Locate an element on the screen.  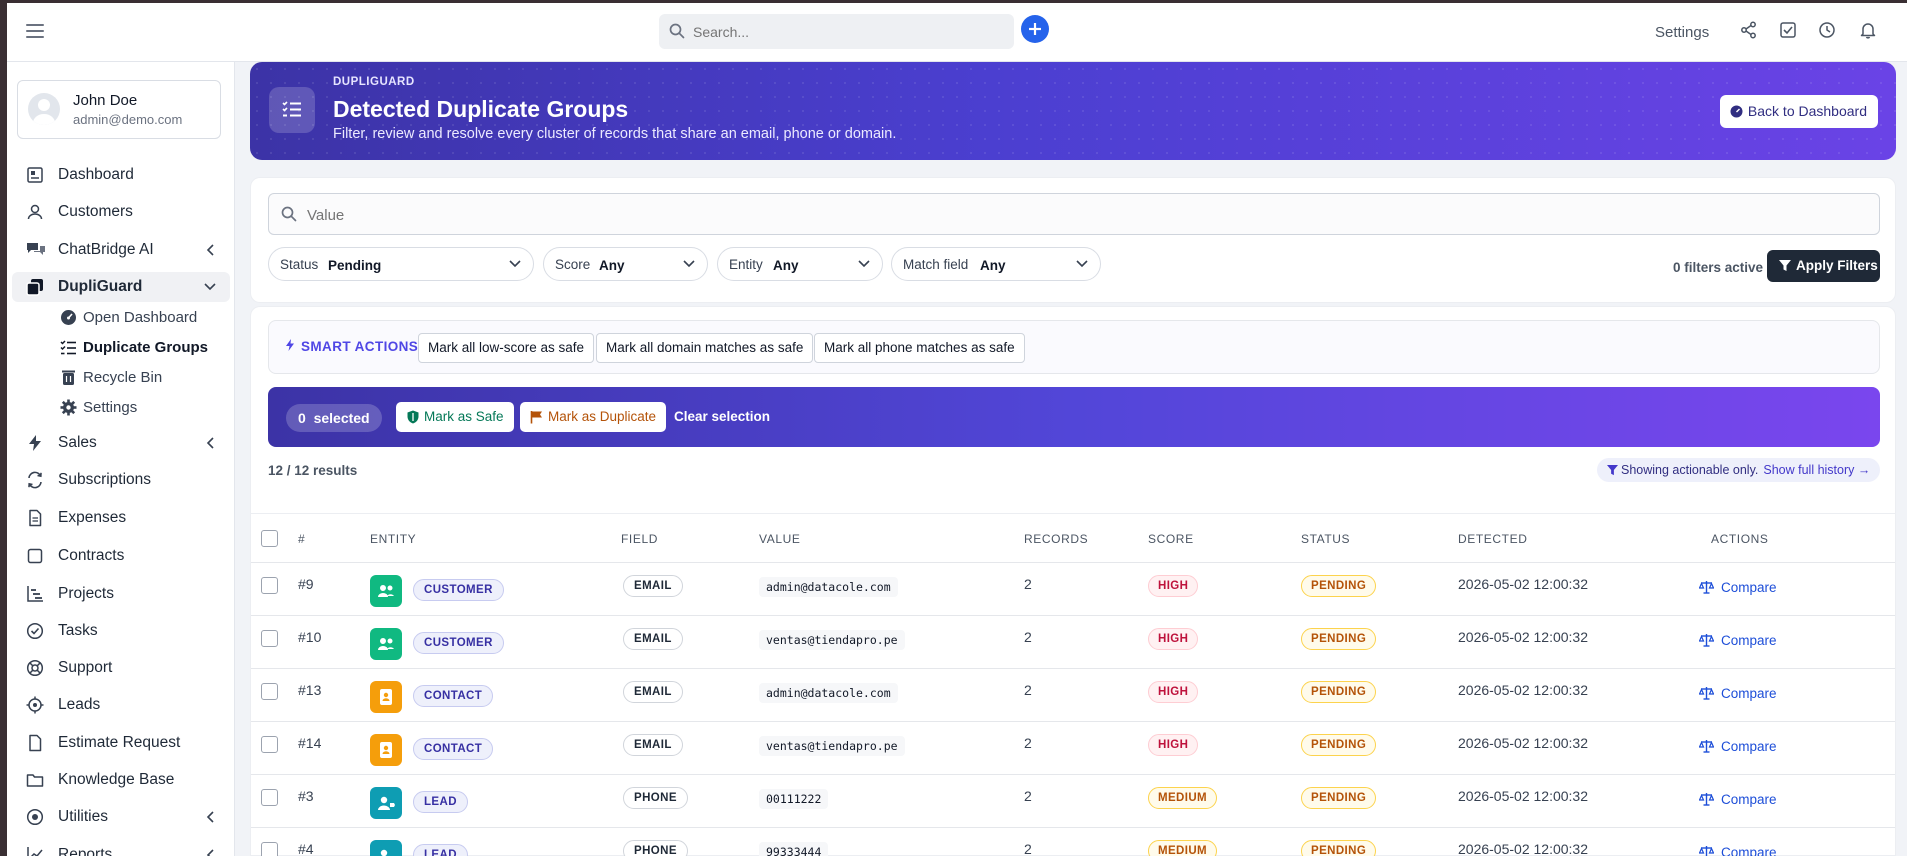
field-badge: PHONE is located at coordinates (655, 798).